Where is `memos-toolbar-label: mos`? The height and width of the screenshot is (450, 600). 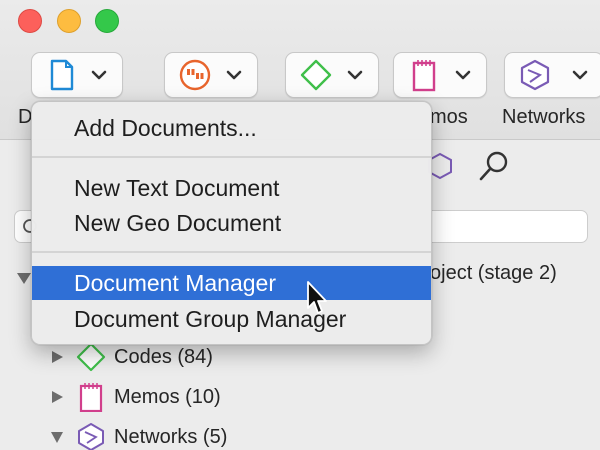
memos-toolbar-label: mos is located at coordinates (449, 117).